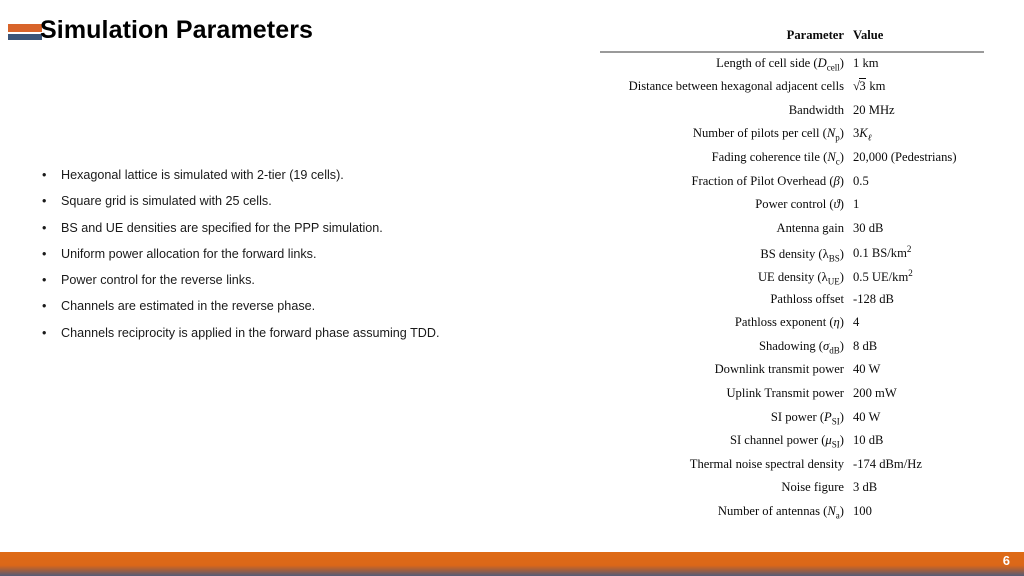 This screenshot has width=1024, height=576. What do you see at coordinates (786, 441) in the screenshot?
I see `cell-parameter: SI channel power (μSI)` at bounding box center [786, 441].